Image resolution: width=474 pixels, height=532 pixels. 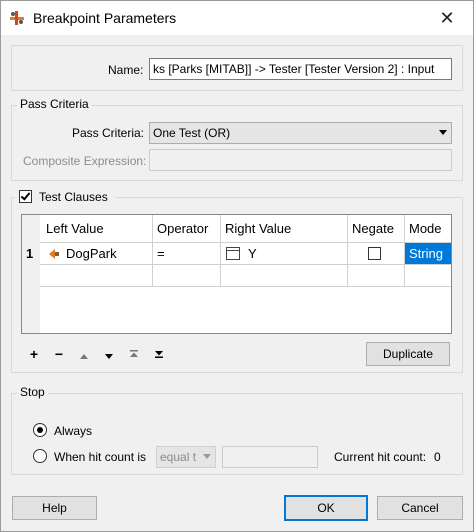 I want to click on pass-criteria-group-title: Pass Criteria, so click(x=54, y=104).